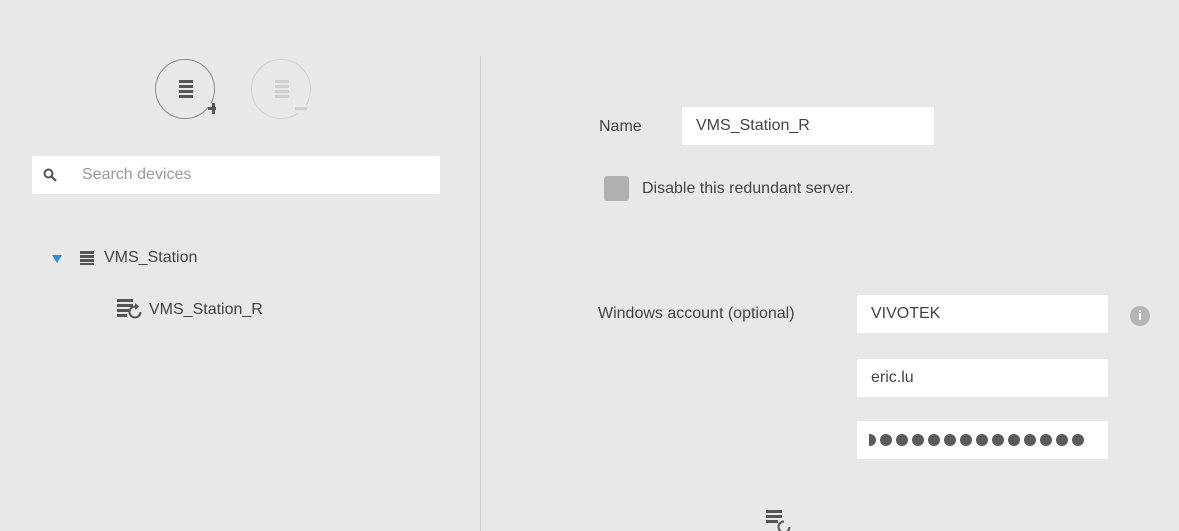 This screenshot has width=1179, height=531. I want to click on name-field: VMS_Station_R, so click(808, 126).